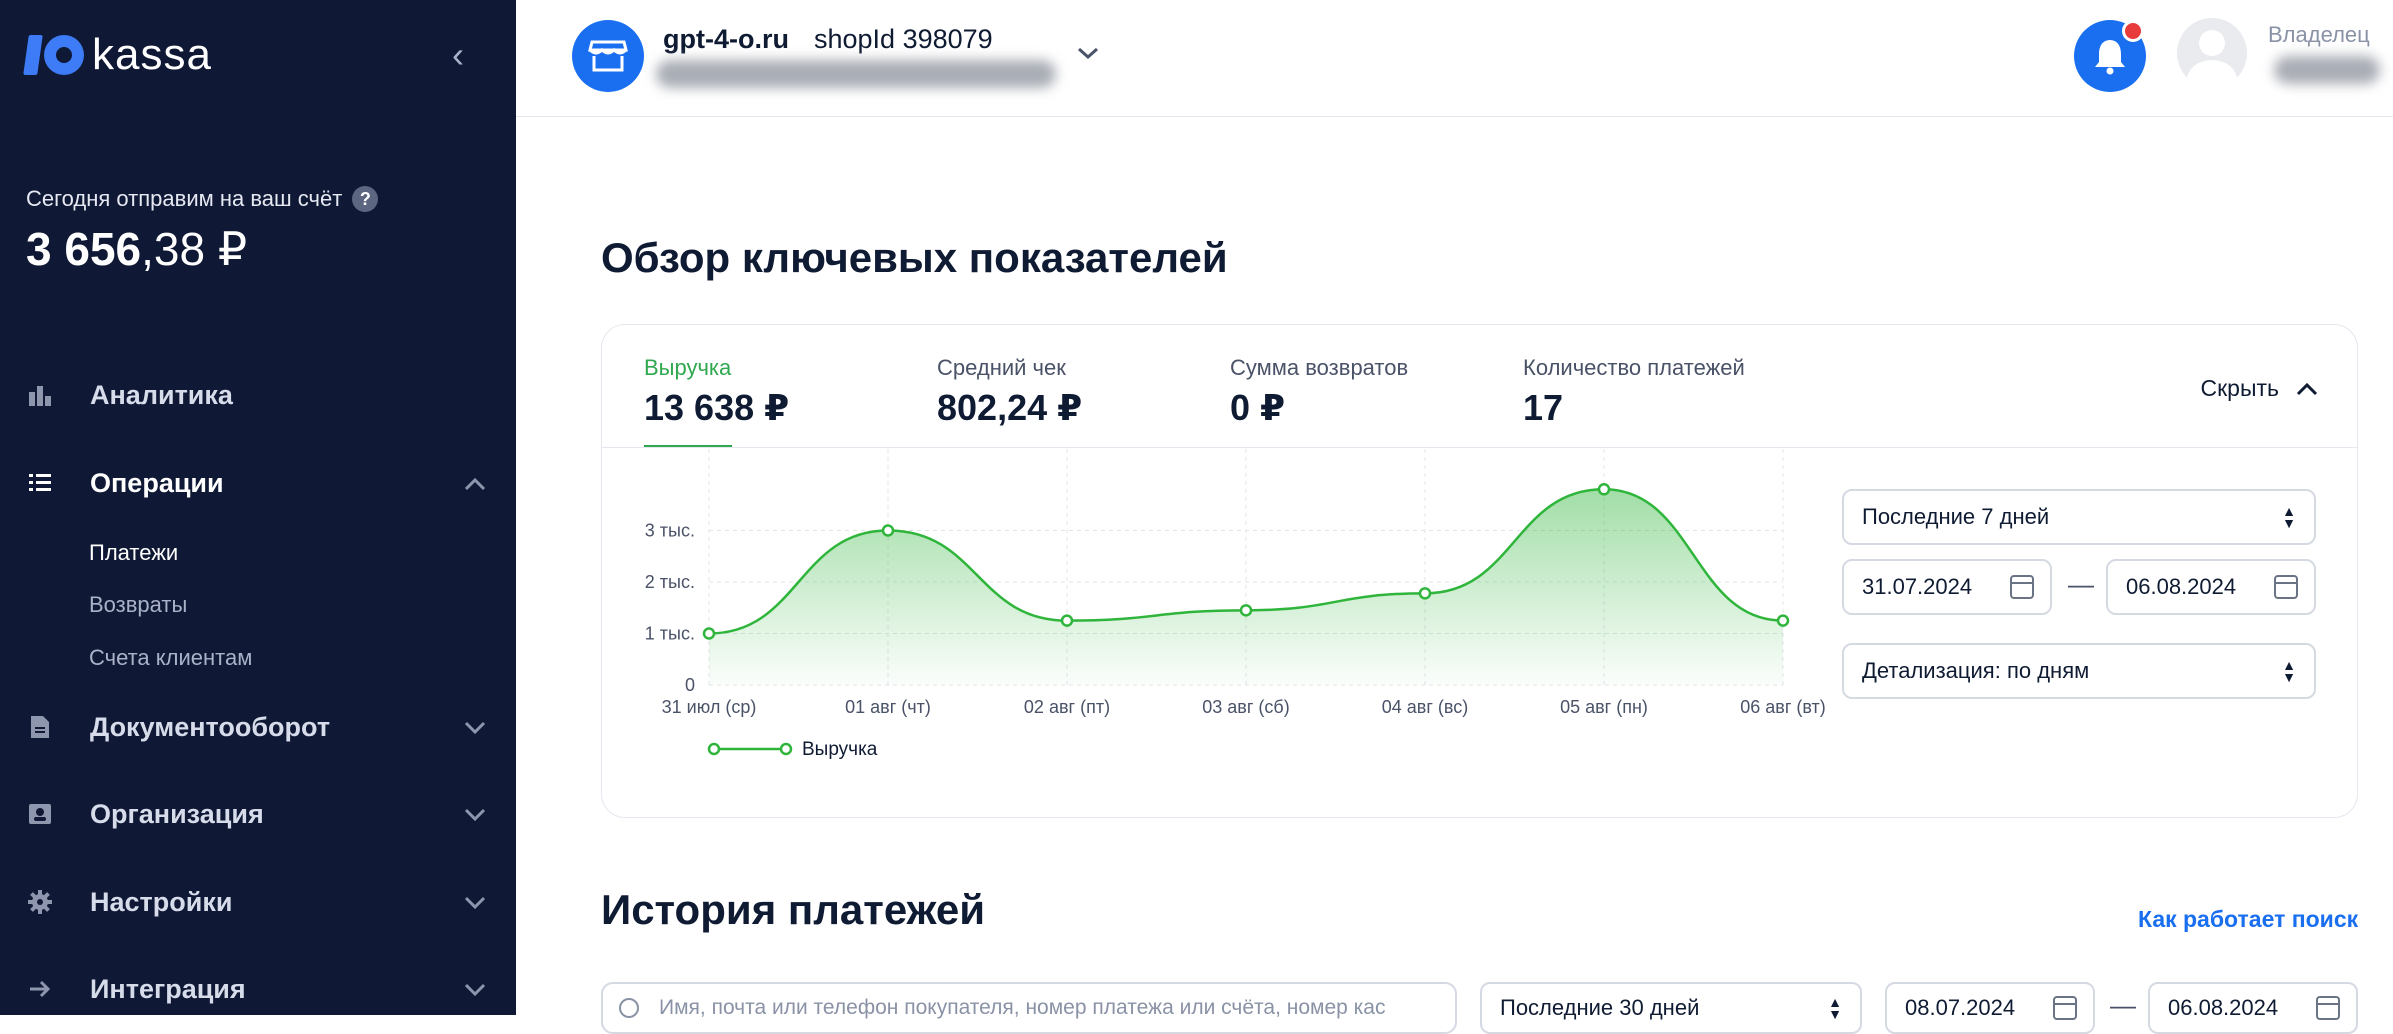 The width and height of the screenshot is (2393, 1034). Describe the element at coordinates (256, 902) in the screenshot. I see `sidebar-item-settings: Настройки` at that location.